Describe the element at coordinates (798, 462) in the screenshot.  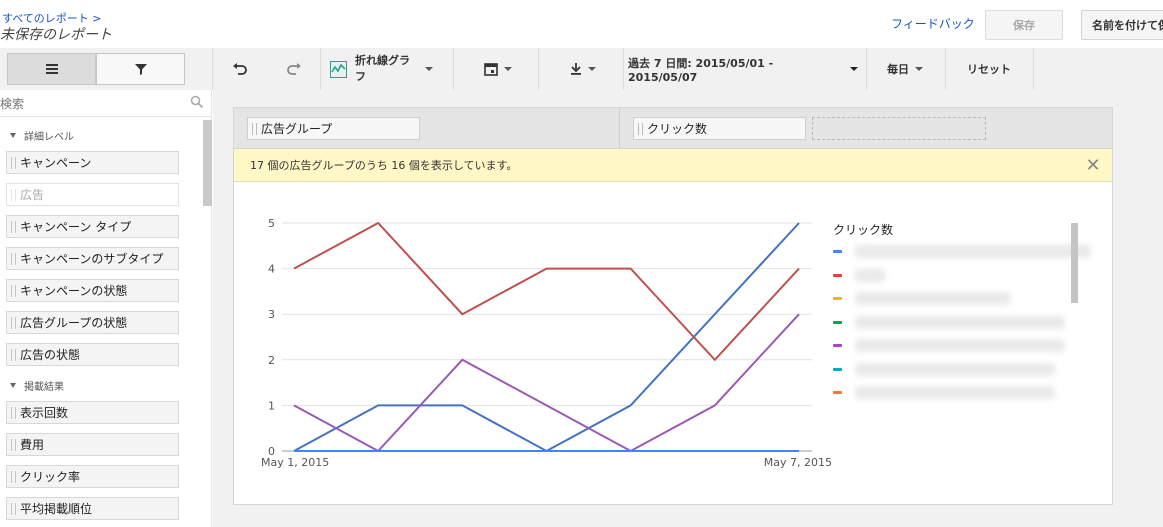
I see `x-tick-label: May 7, 2015` at that location.